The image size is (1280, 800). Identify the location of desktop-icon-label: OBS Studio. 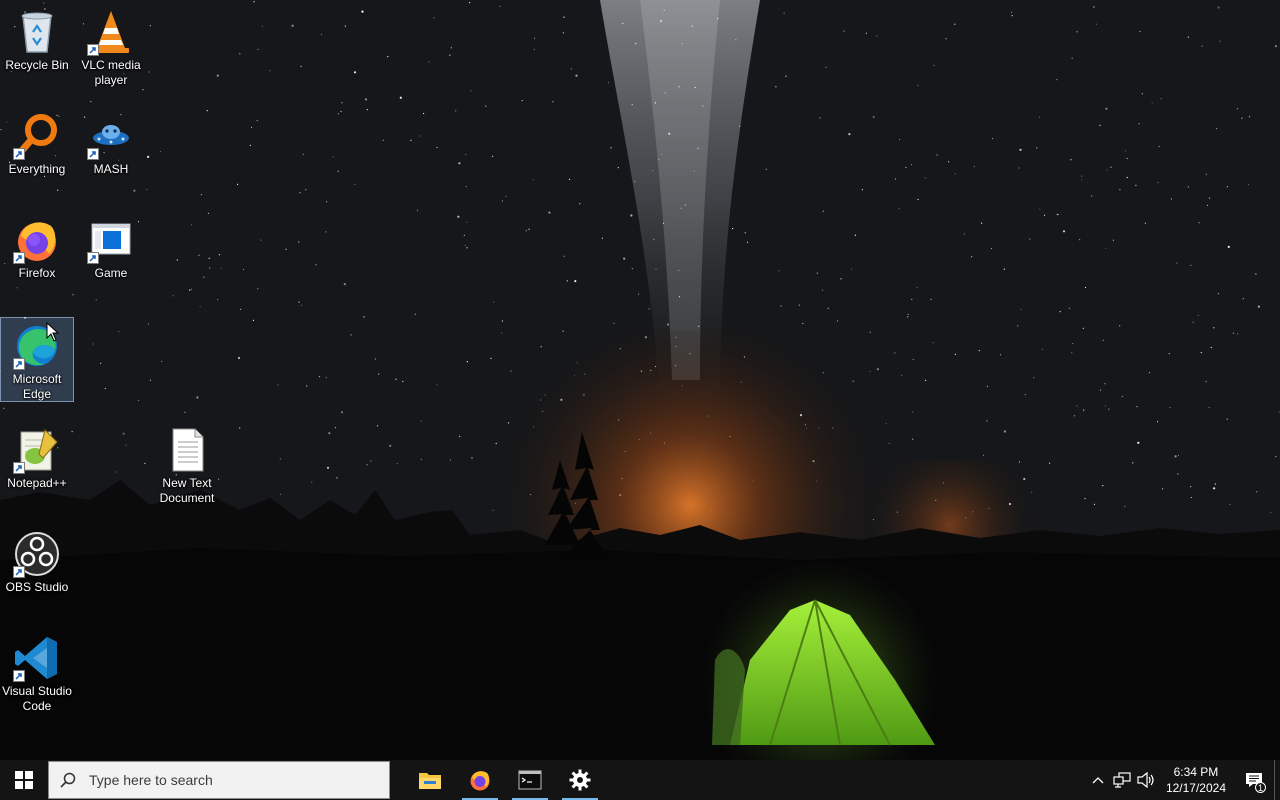
(37, 587).